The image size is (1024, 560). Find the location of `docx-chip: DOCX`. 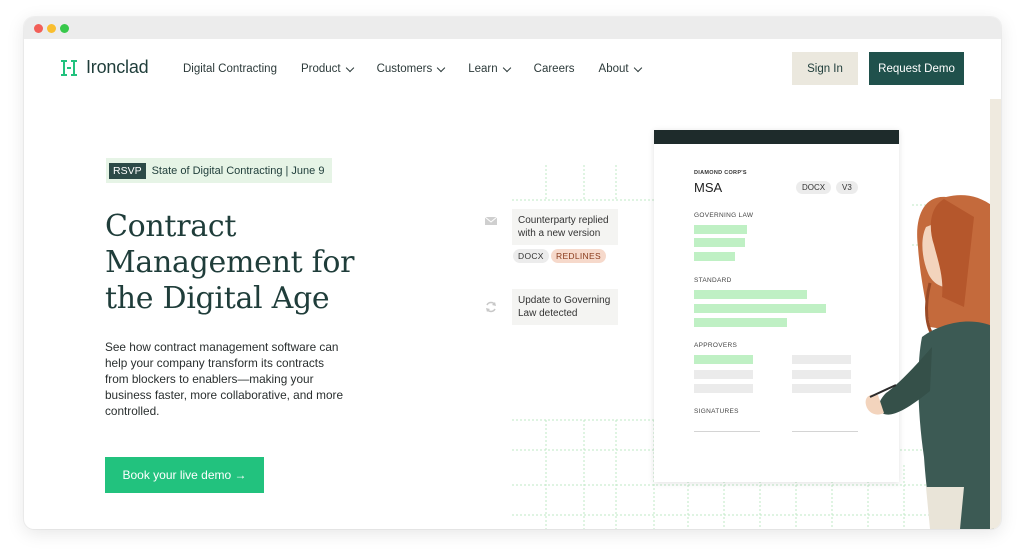

docx-chip: DOCX is located at coordinates (531, 256).